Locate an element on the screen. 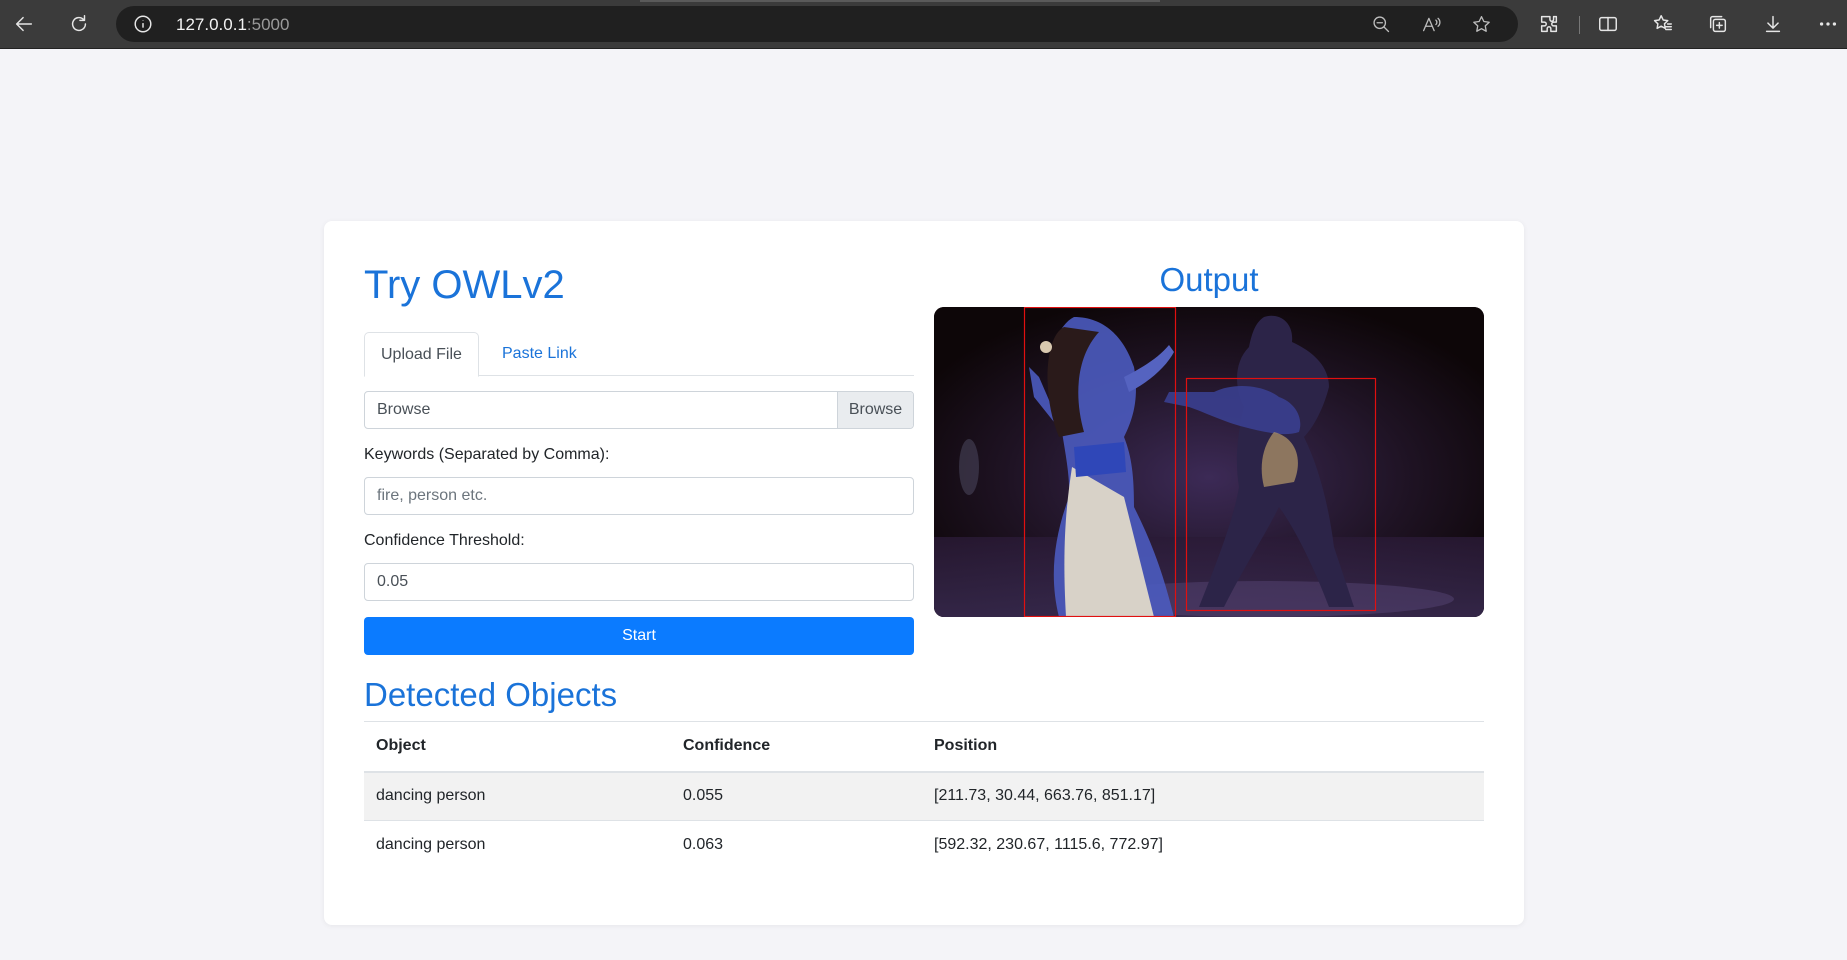 Image resolution: width=1847 pixels, height=960 pixels. tab-upload-file: Upload File is located at coordinates (421, 354).